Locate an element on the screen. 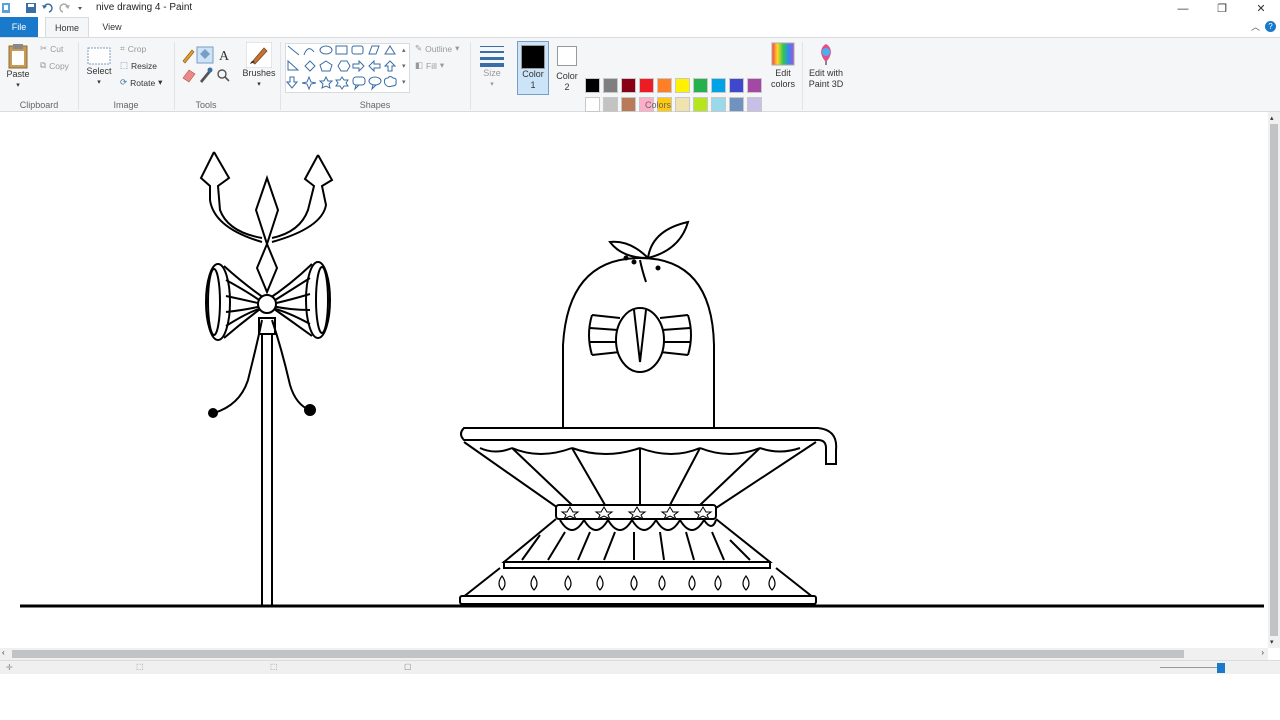 The image size is (1280, 720). five-point-star-shape-icon is located at coordinates (326, 82).